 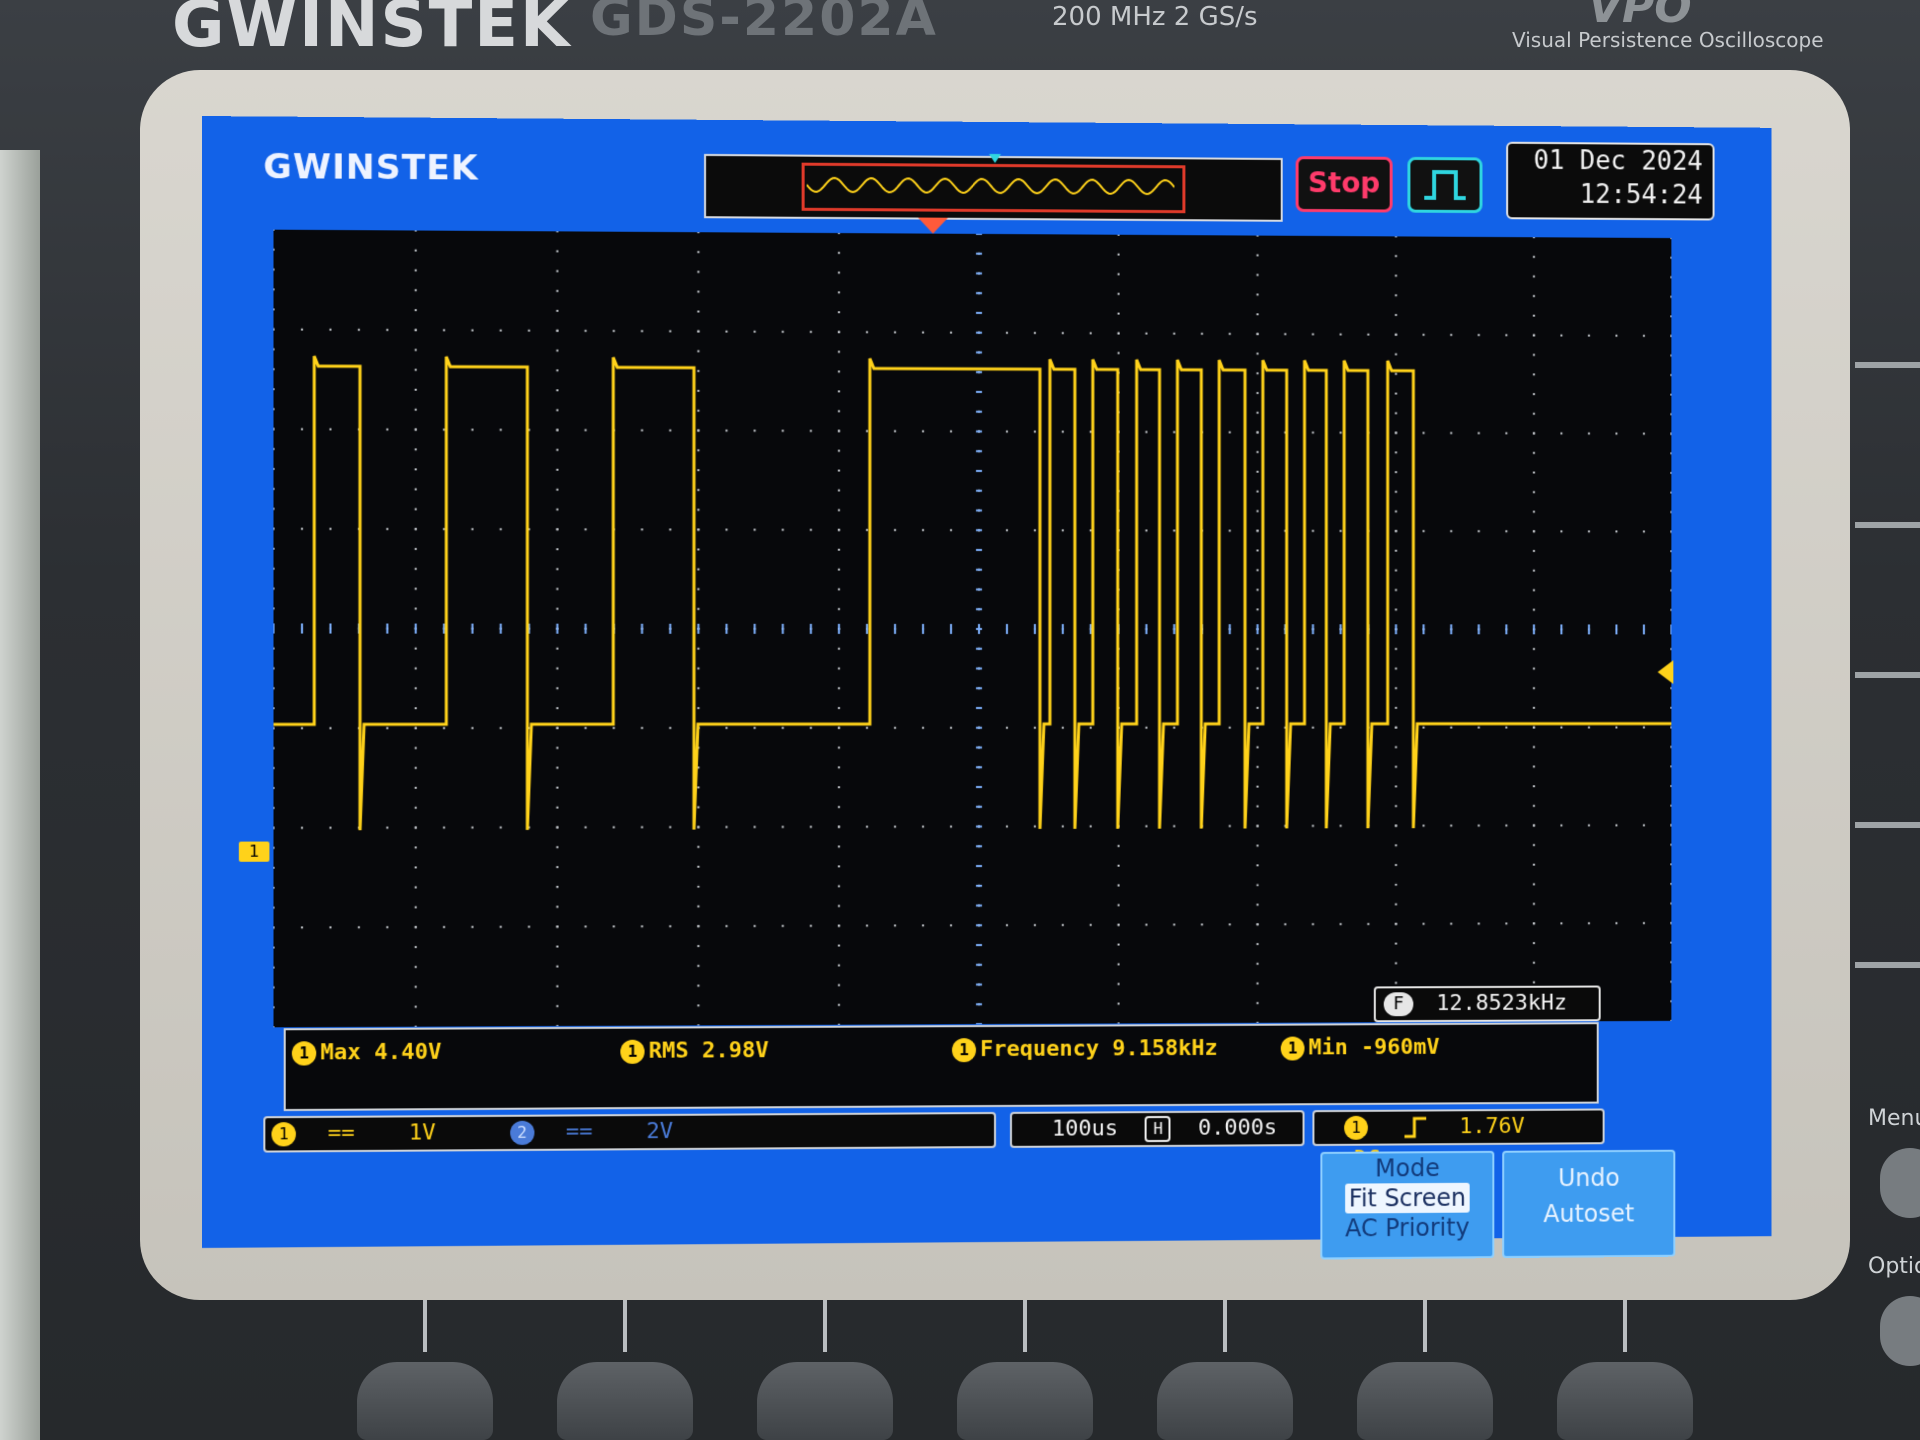 I want to click on overview-trigger-marker-icon, so click(x=995, y=159).